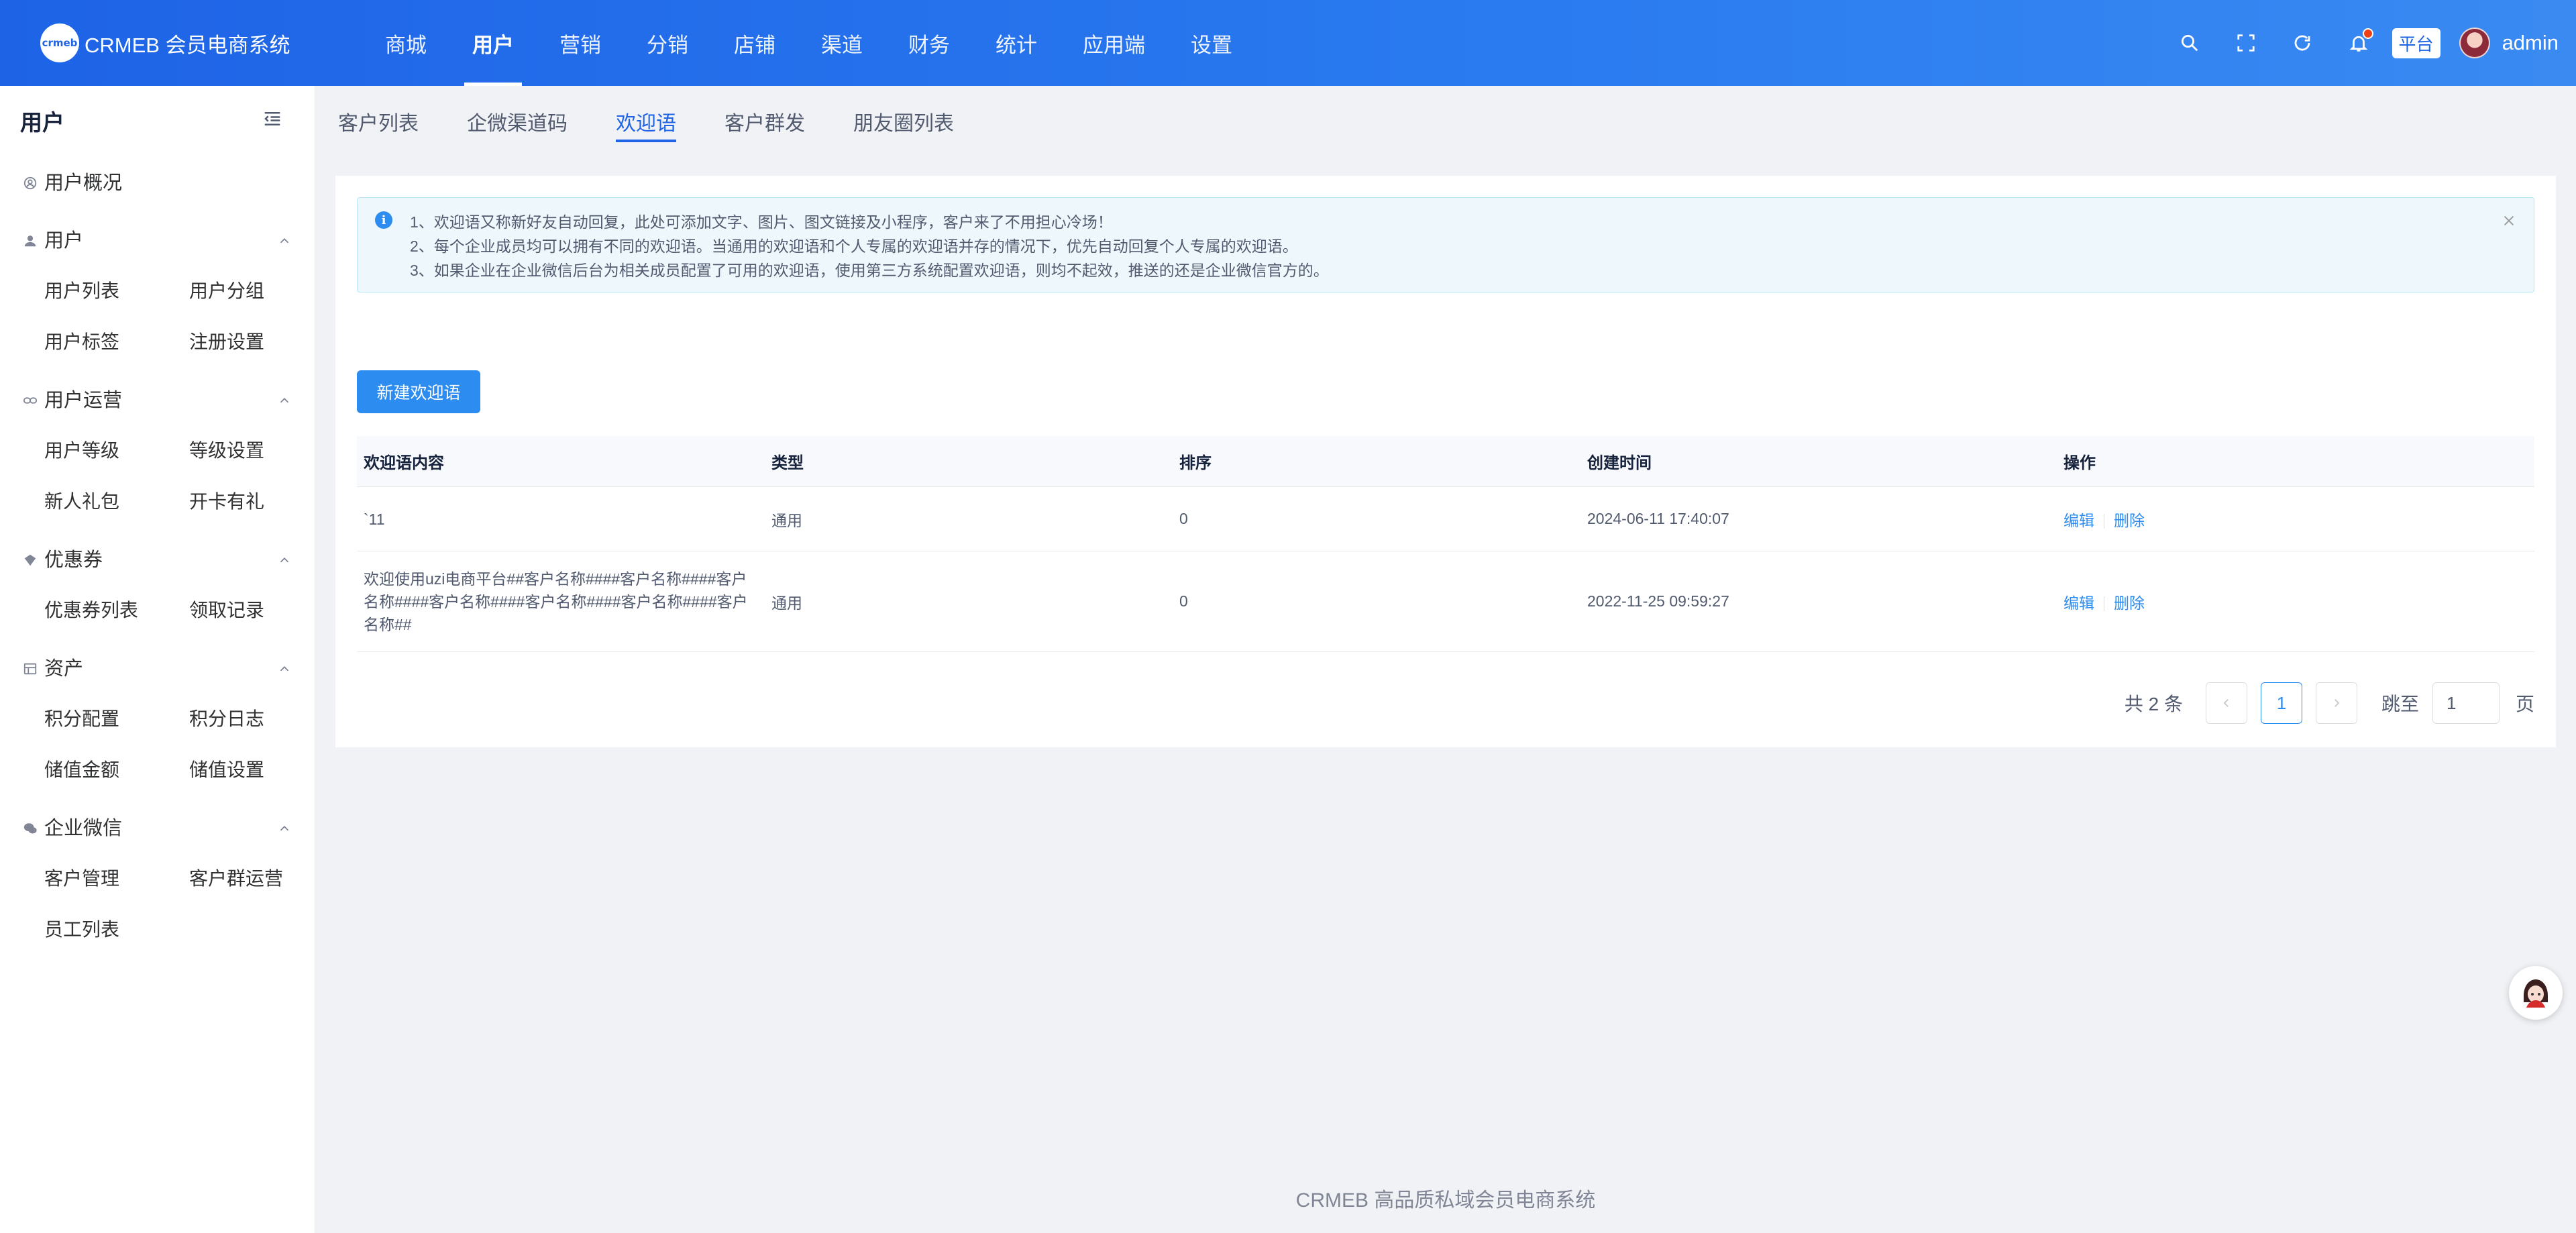  I want to click on sidebar-group-user: 用户 用户列表 用户分组 用户标签 注册设置, so click(157, 289).